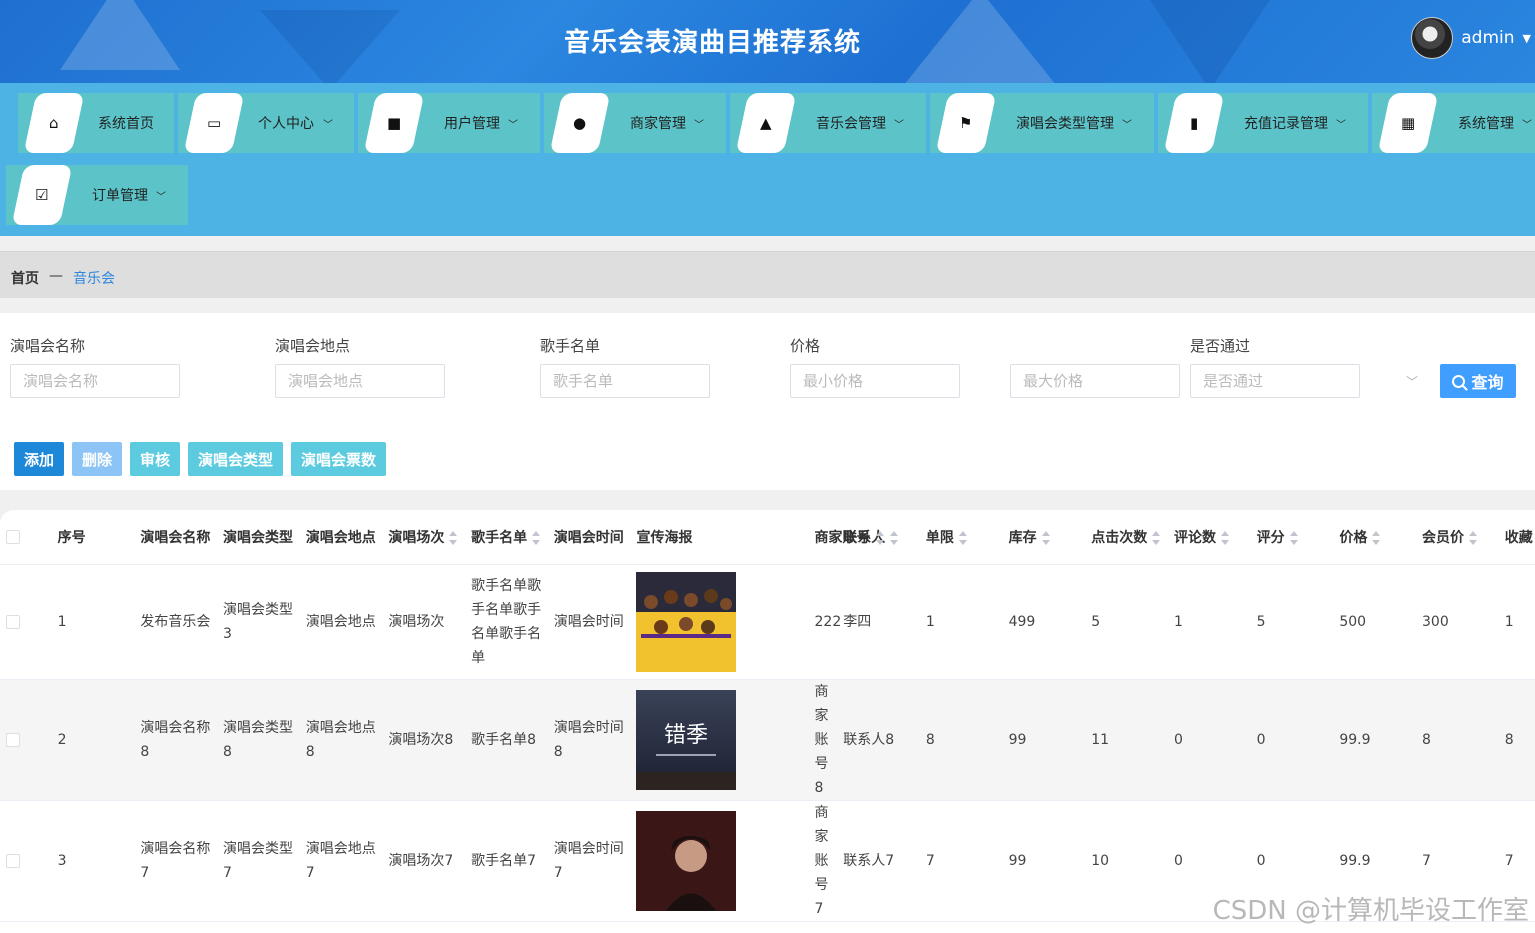  What do you see at coordinates (97, 459) in the screenshot?
I see `delete-button: 删除` at bounding box center [97, 459].